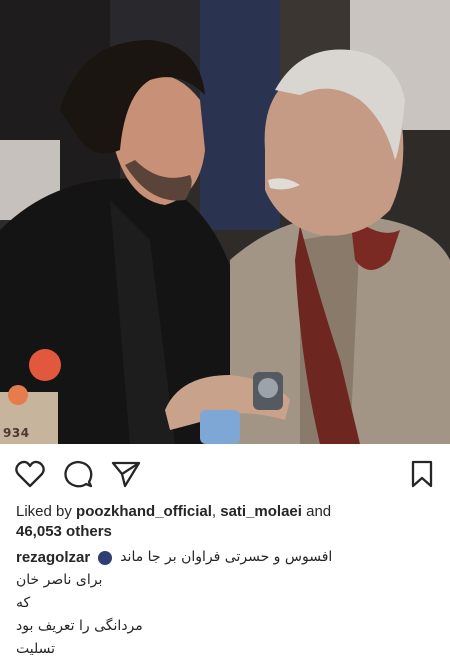  What do you see at coordinates (23, 603) in the screenshot?
I see `caption-line-3: که` at bounding box center [23, 603].